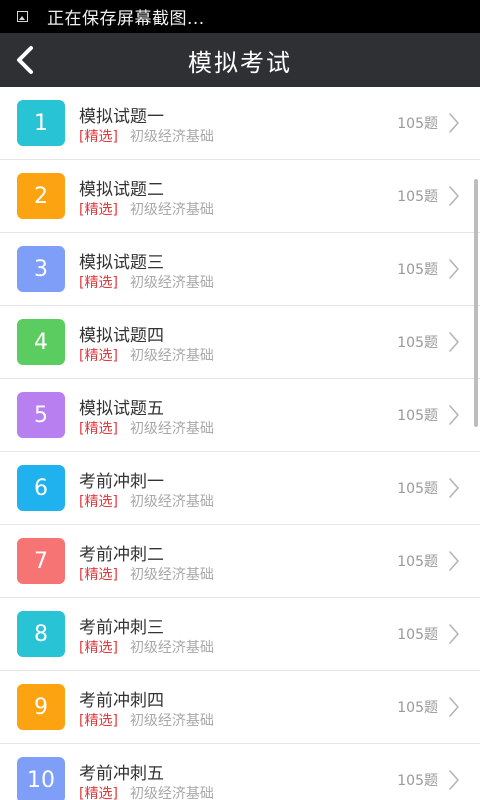 The height and width of the screenshot is (800, 480). I want to click on list-item: 10 考前冲刺五 [精选] 初级经济基础 105题, so click(240, 772).